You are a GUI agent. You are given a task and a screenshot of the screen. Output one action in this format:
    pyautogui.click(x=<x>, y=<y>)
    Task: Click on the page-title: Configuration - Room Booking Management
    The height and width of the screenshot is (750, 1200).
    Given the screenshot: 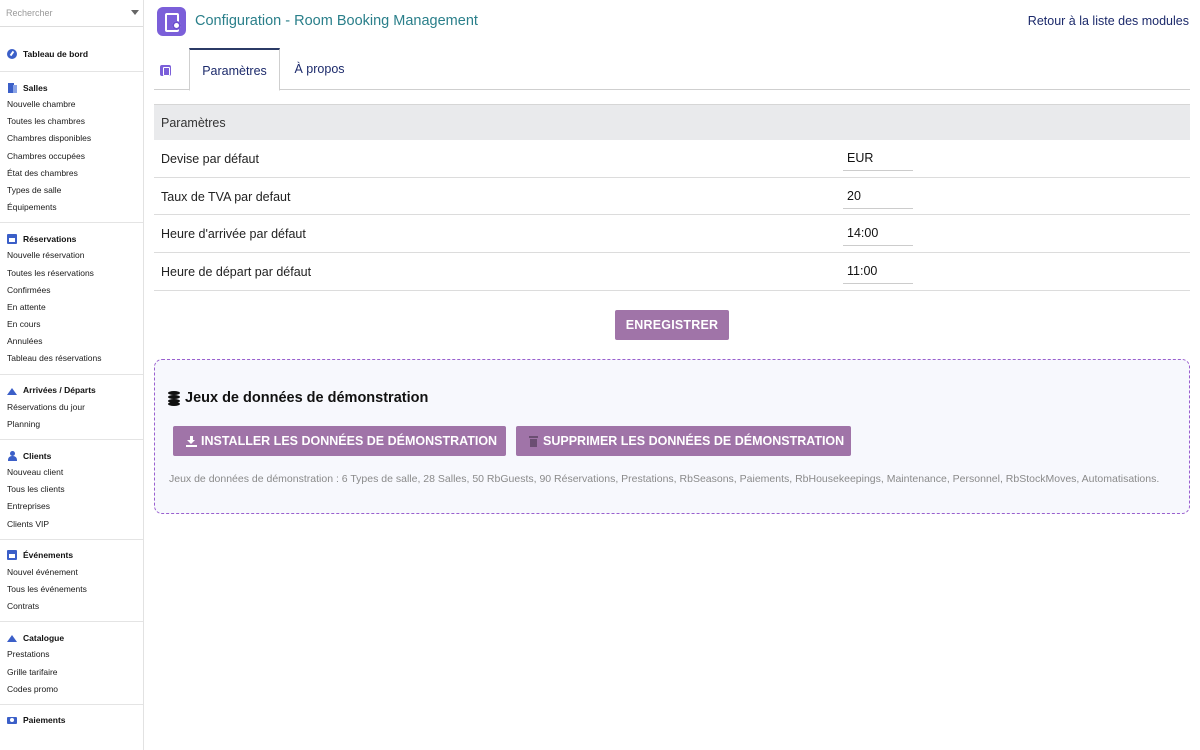 What is the action you would take?
    pyautogui.click(x=336, y=21)
    